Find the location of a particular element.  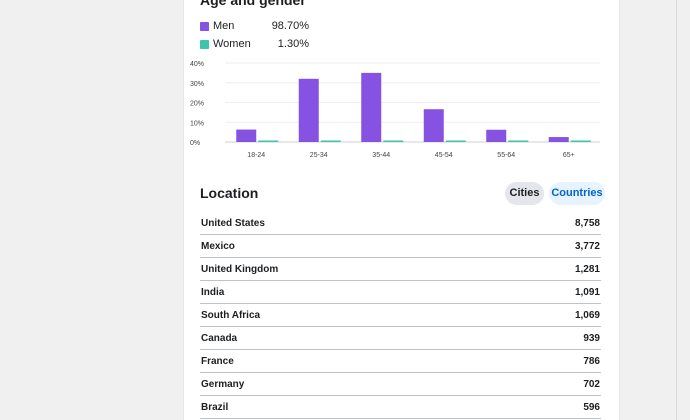

scrollbar-track is located at coordinates (676, 210).